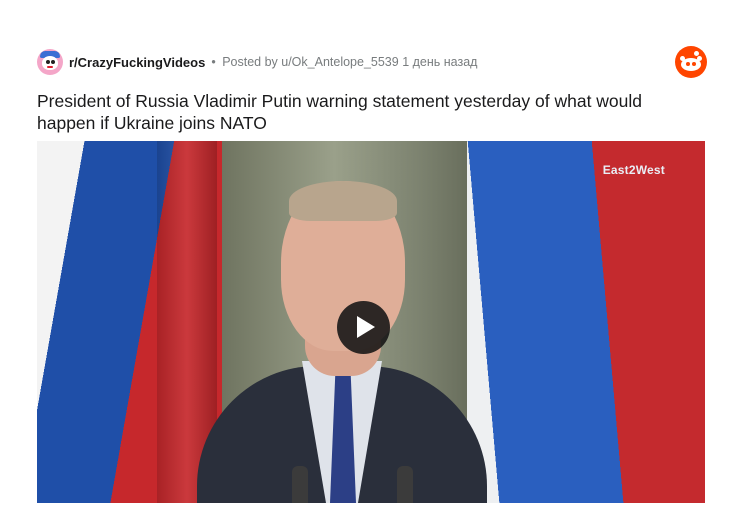  I want to click on reddit-logo-icon, so click(691, 62).